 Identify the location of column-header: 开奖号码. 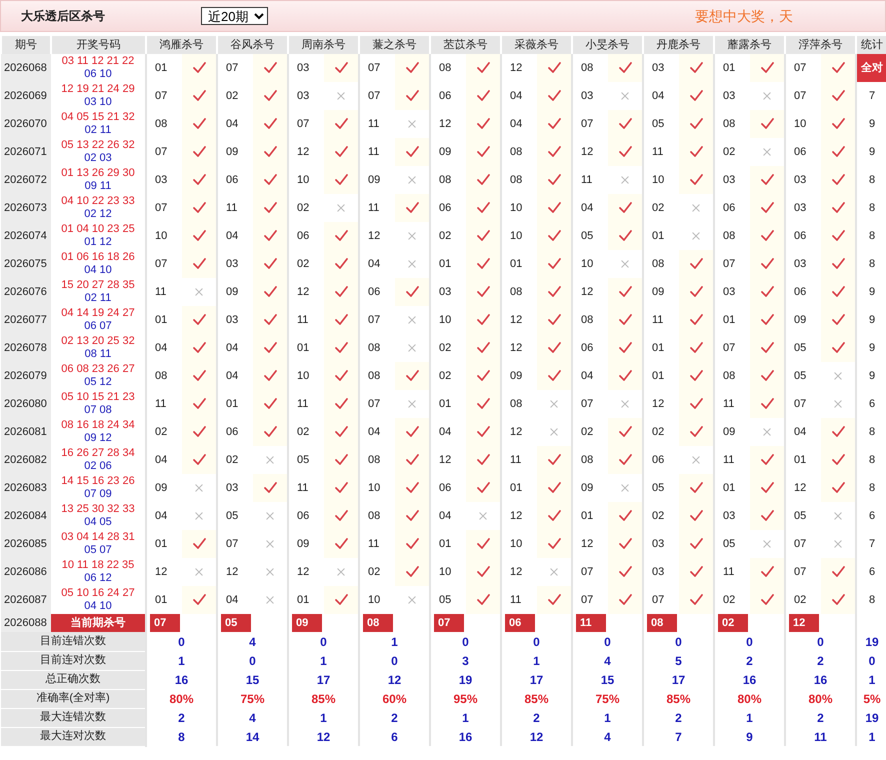
(98, 45).